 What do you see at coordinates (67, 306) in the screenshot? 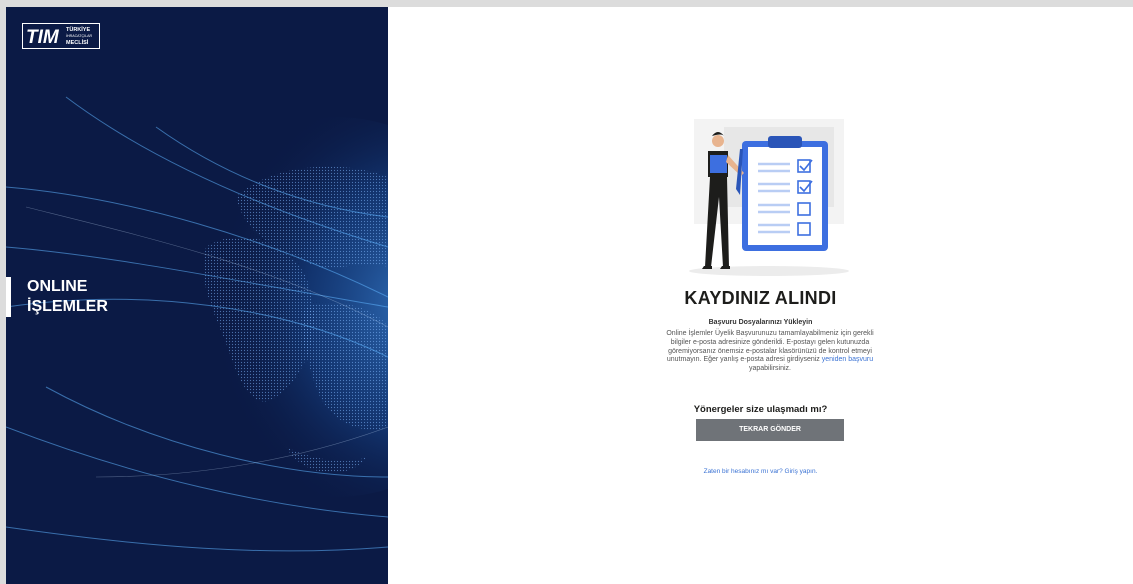
I see `sidebar-title-line2: İŞLEMLER` at bounding box center [67, 306].